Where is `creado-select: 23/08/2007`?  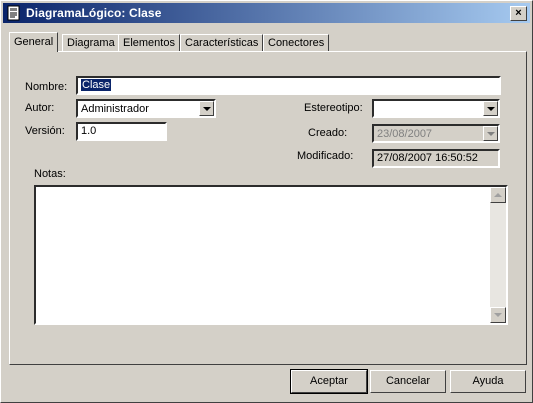 creado-select: 23/08/2007 is located at coordinates (436, 133).